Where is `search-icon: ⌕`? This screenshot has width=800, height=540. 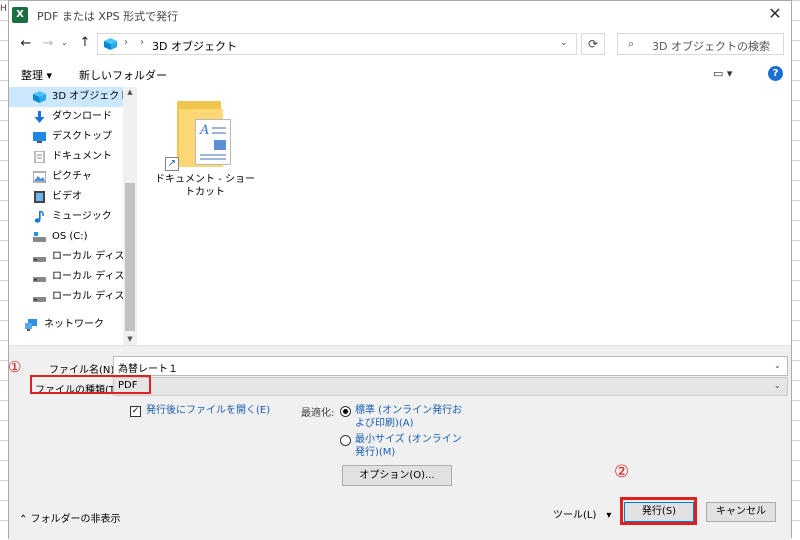 search-icon: ⌕ is located at coordinates (631, 43).